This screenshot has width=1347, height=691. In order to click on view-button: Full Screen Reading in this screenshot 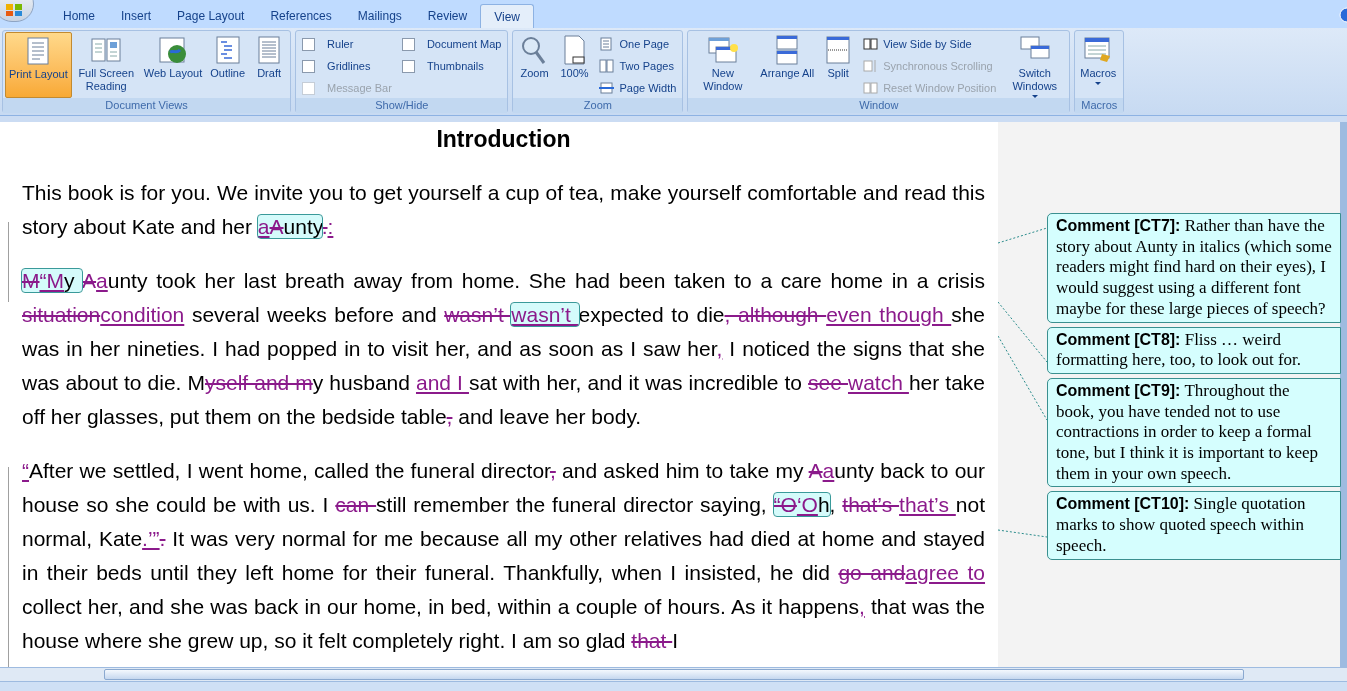, I will do `click(106, 65)`.